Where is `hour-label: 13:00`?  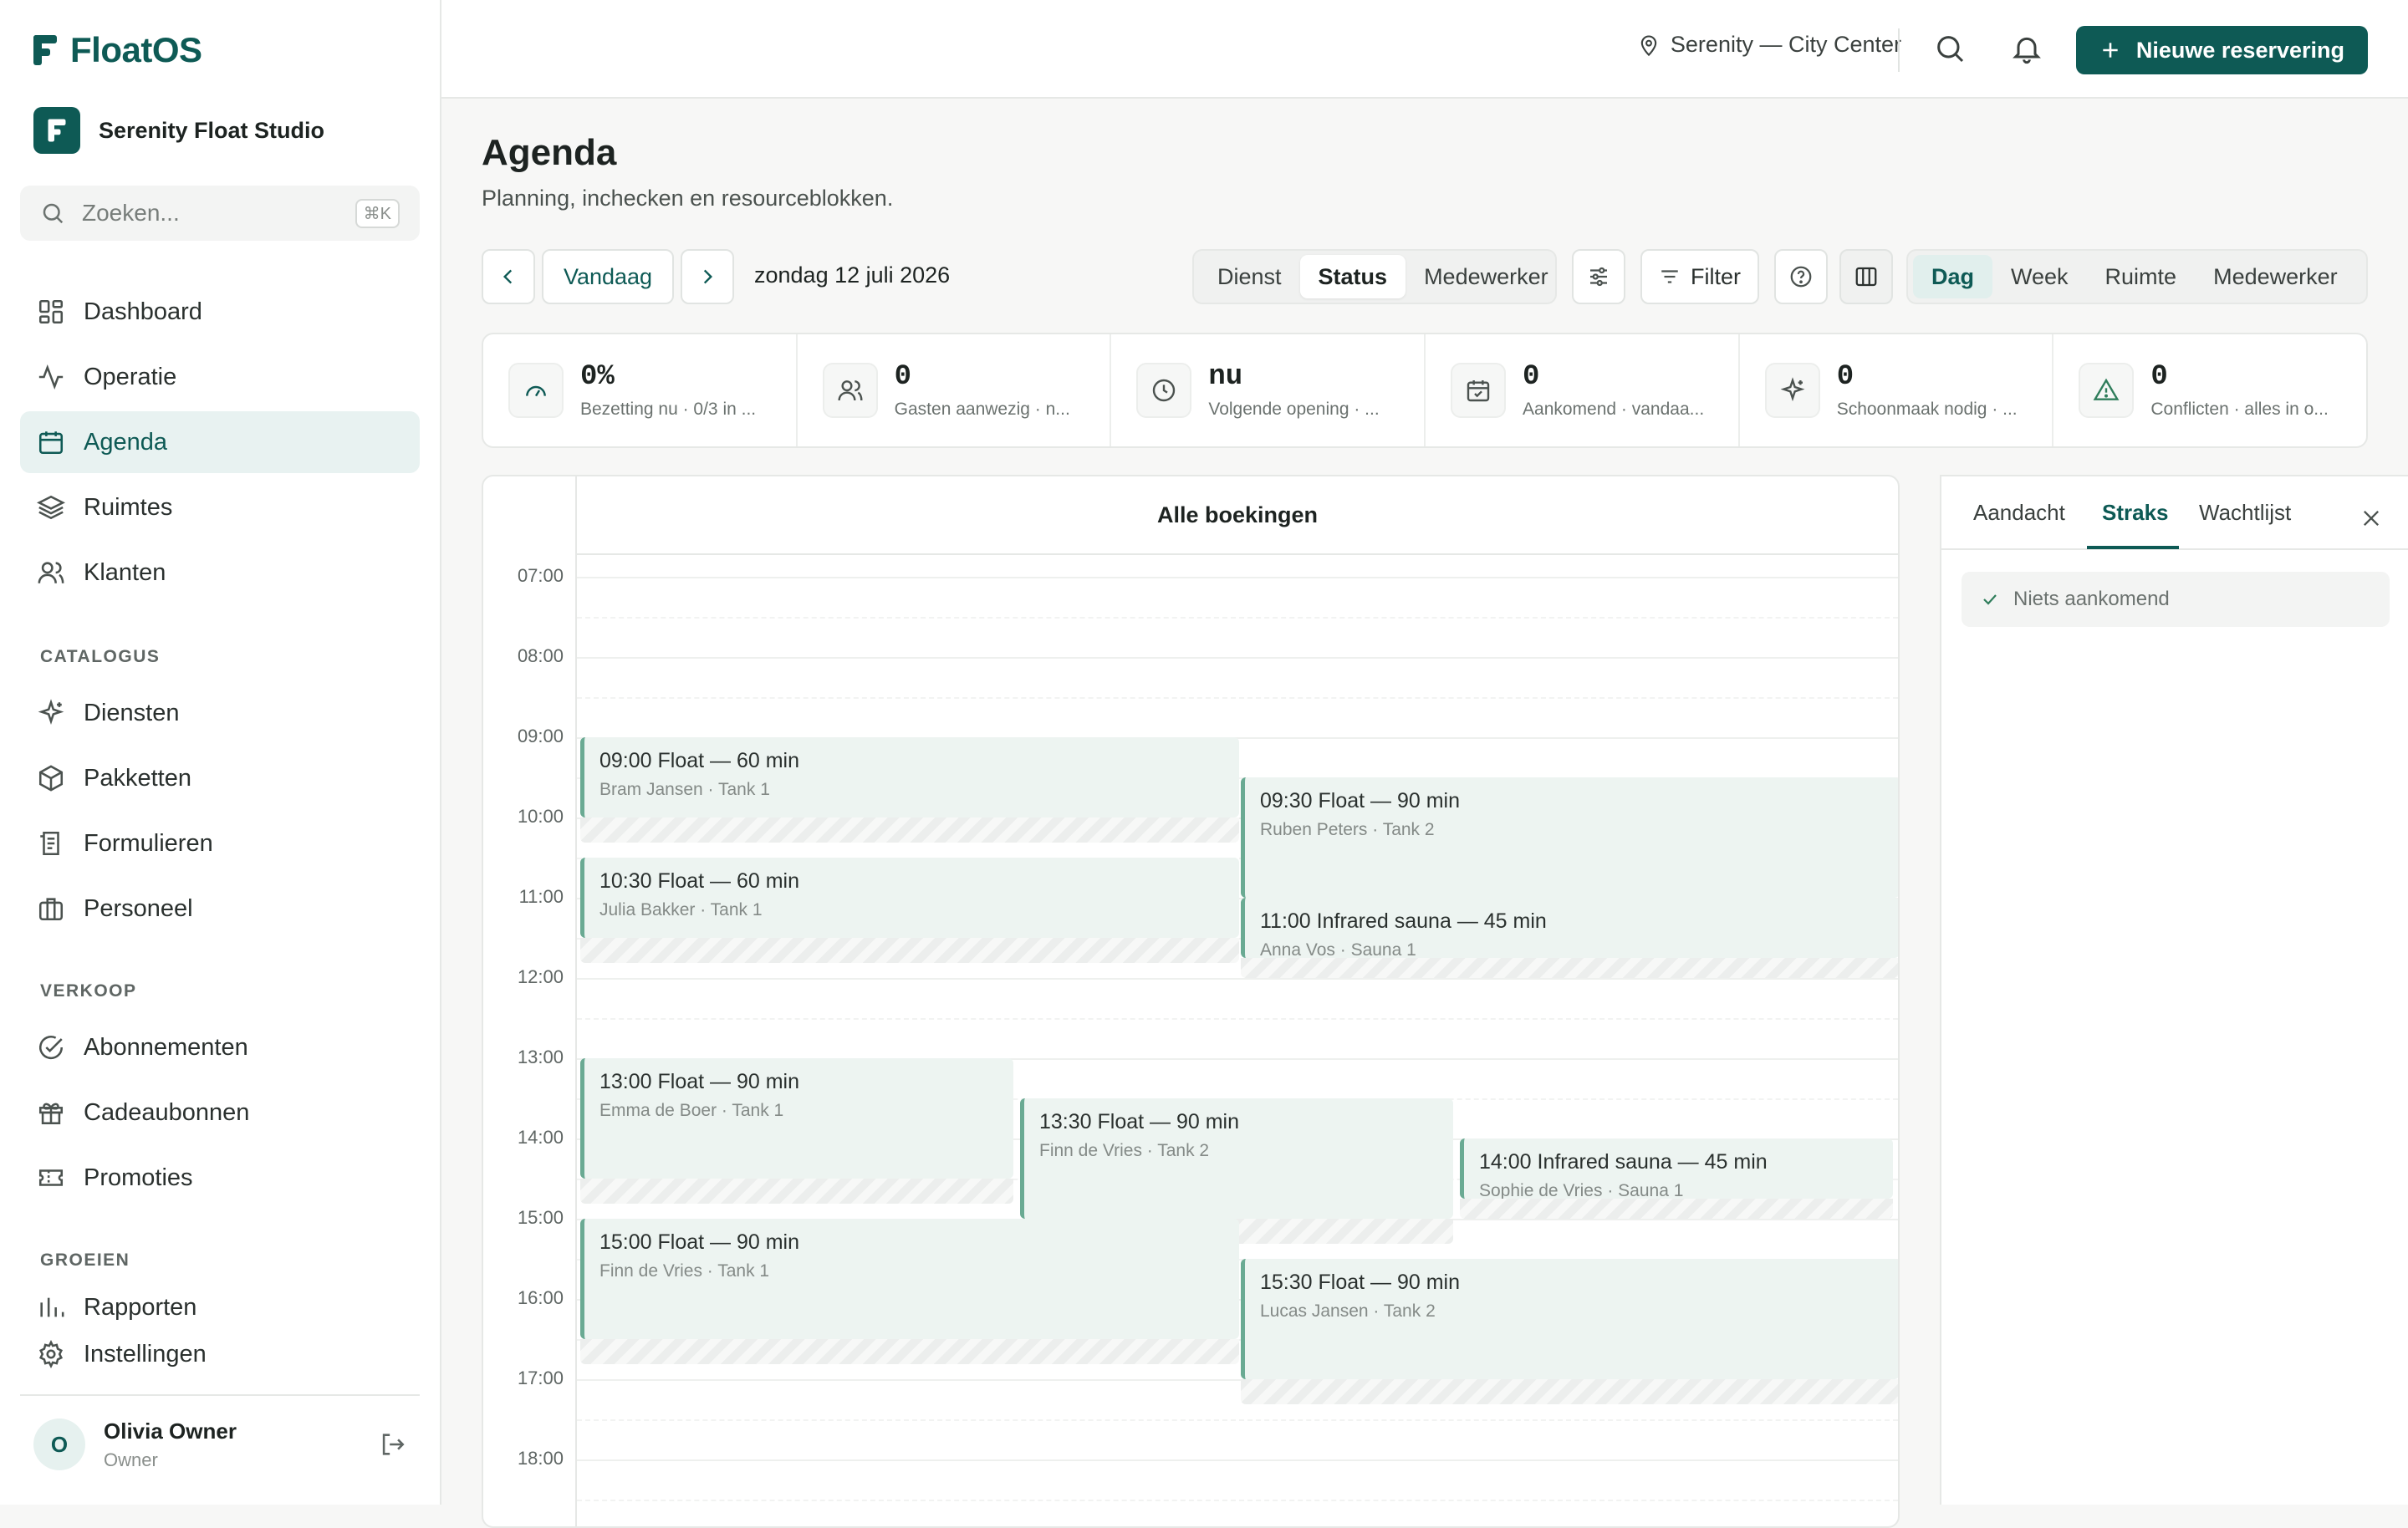
hour-label: 13:00 is located at coordinates (540, 1057).